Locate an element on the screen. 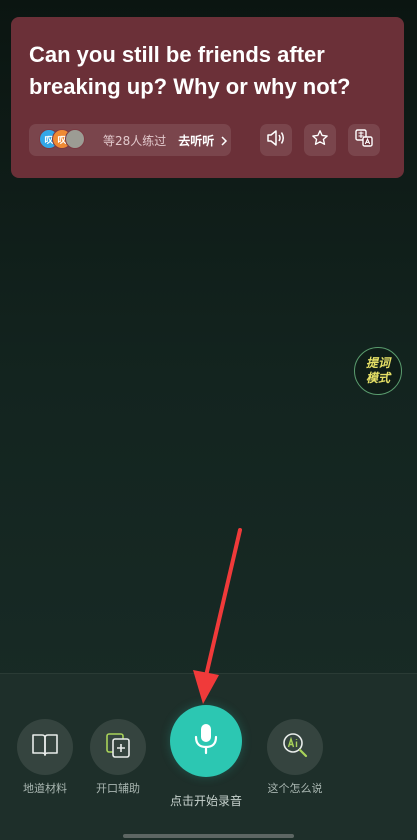 The height and width of the screenshot is (840, 417). speaking-assist-button is located at coordinates (118, 747).